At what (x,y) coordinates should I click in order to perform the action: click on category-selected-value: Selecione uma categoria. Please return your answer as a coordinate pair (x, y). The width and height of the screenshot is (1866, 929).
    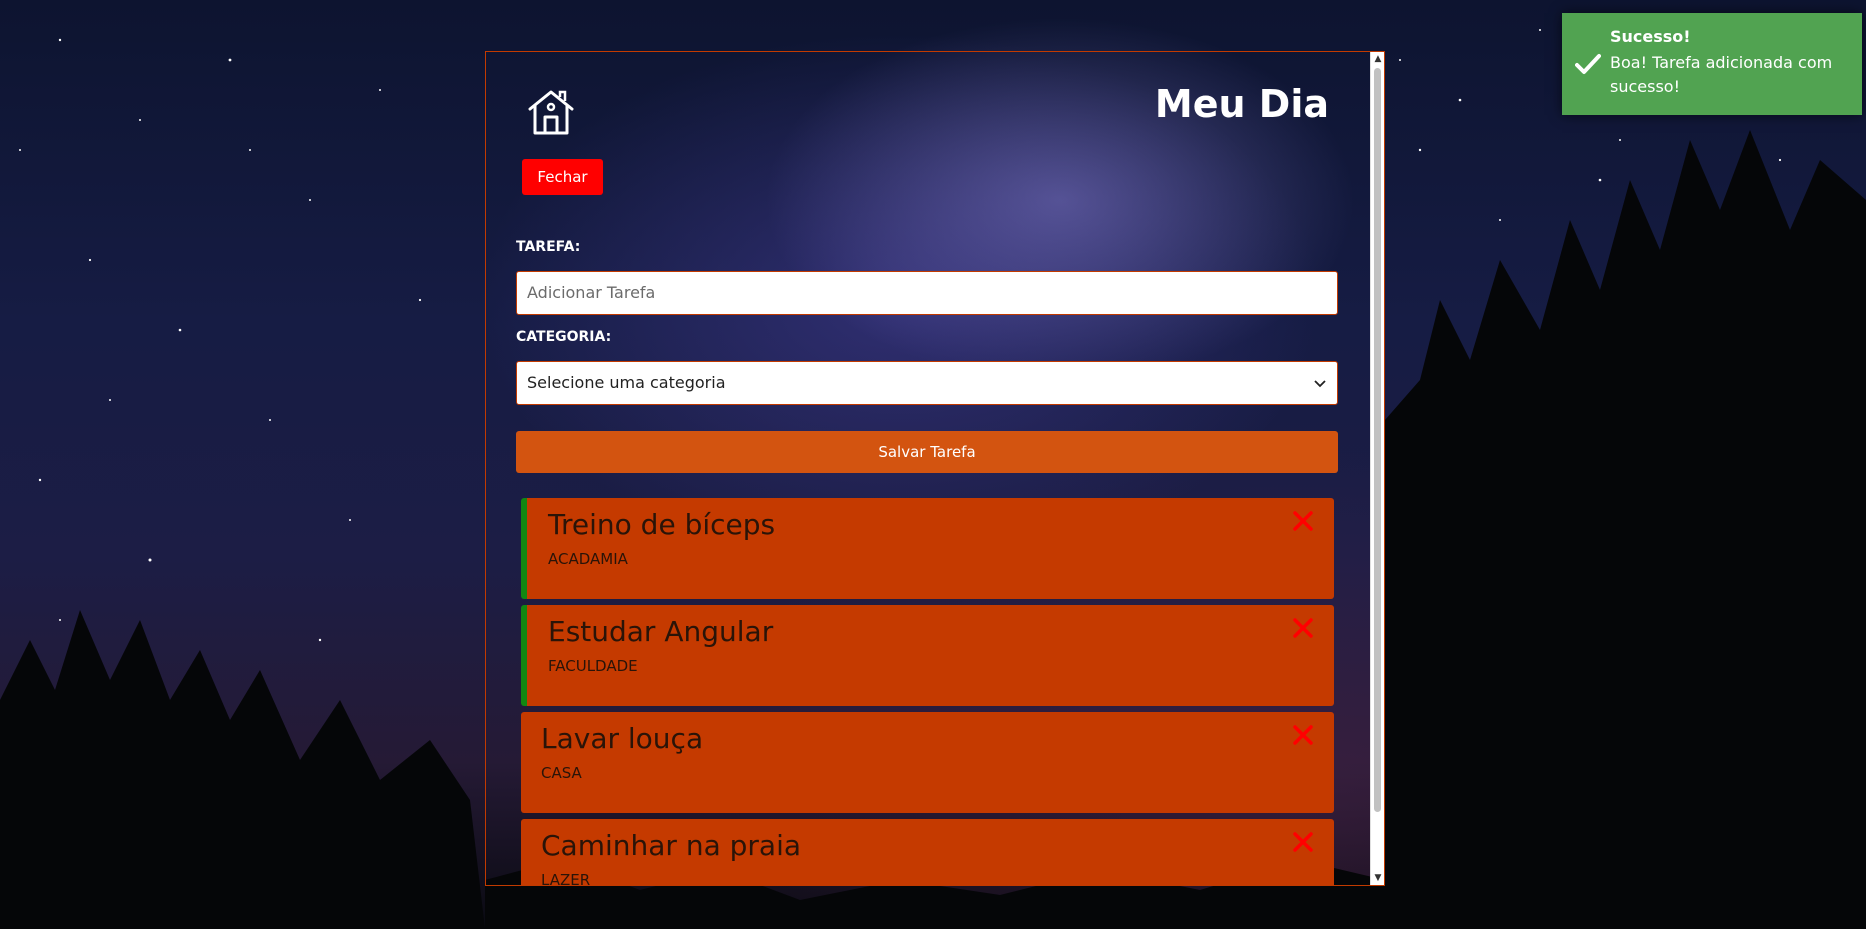
    Looking at the image, I should click on (626, 382).